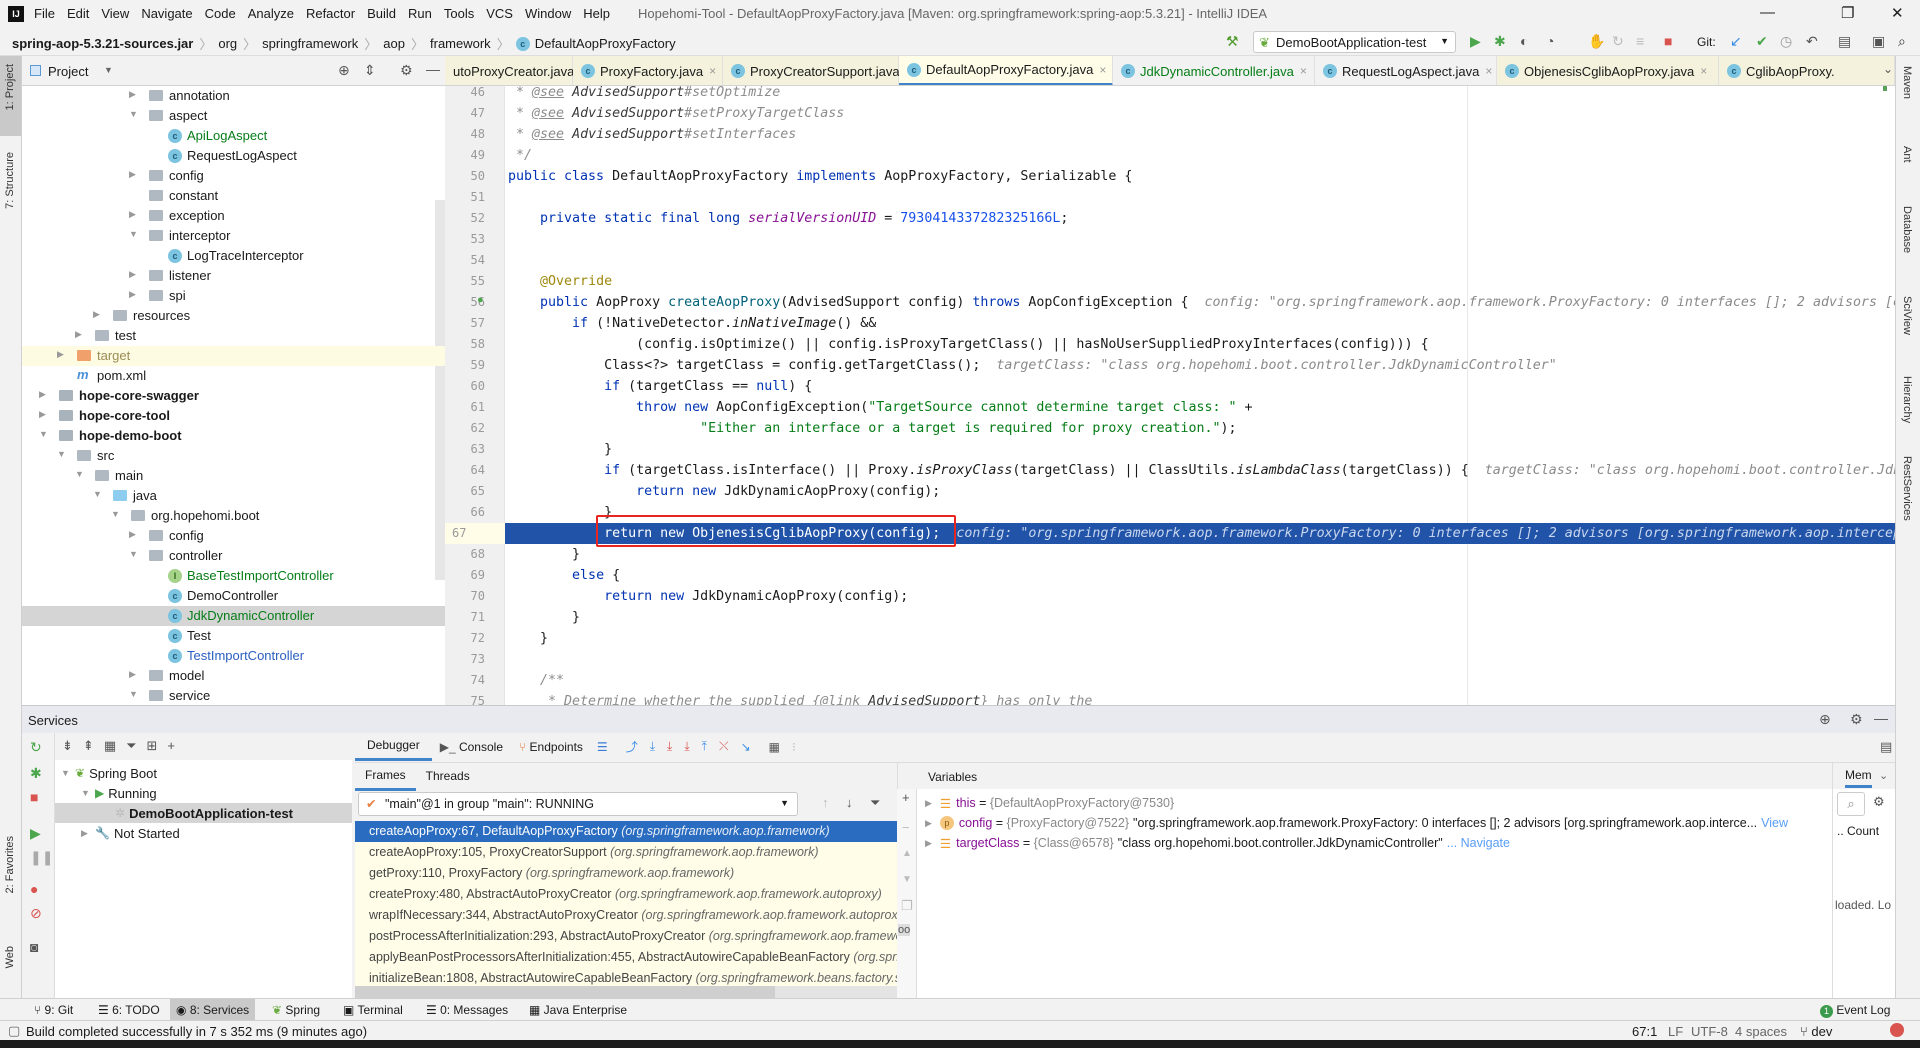 Image resolution: width=1920 pixels, height=1048 pixels. Describe the element at coordinates (233, 556) in the screenshot. I see `tree-item: ▼ controller` at that location.